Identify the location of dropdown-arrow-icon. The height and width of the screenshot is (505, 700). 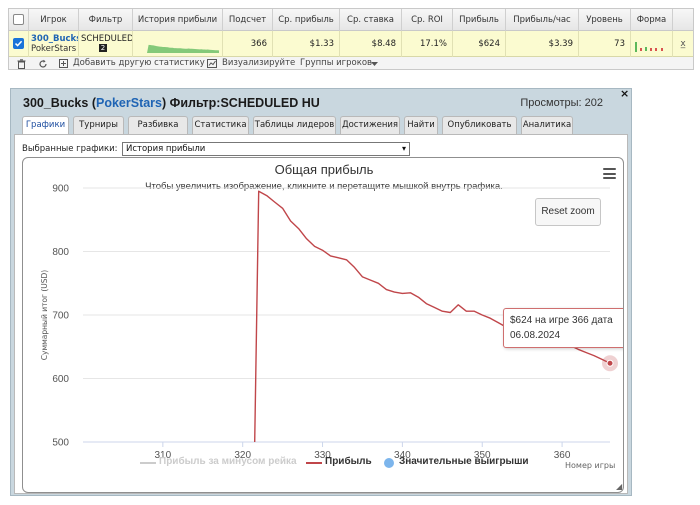
(374, 64).